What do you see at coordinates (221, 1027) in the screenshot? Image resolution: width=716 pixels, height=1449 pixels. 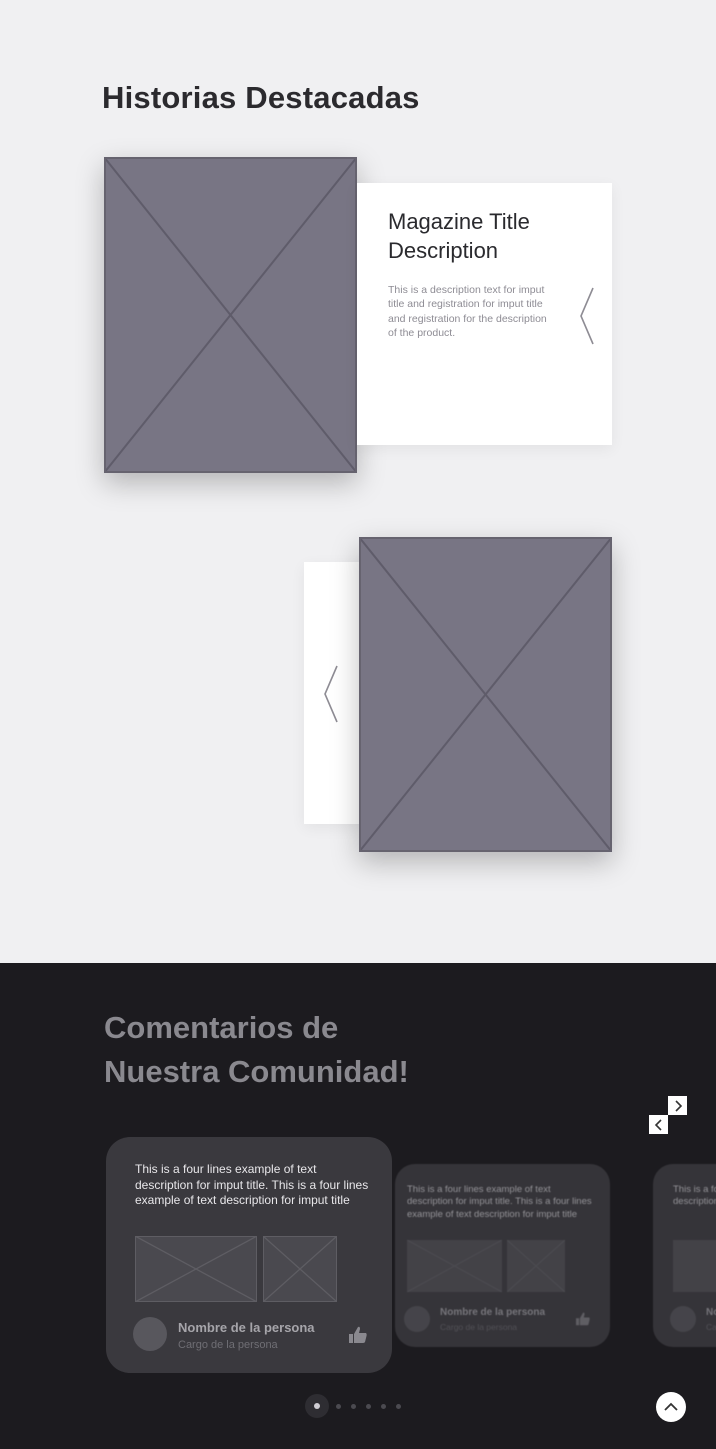 I see `community-heading-line1: Comentarios de` at bounding box center [221, 1027].